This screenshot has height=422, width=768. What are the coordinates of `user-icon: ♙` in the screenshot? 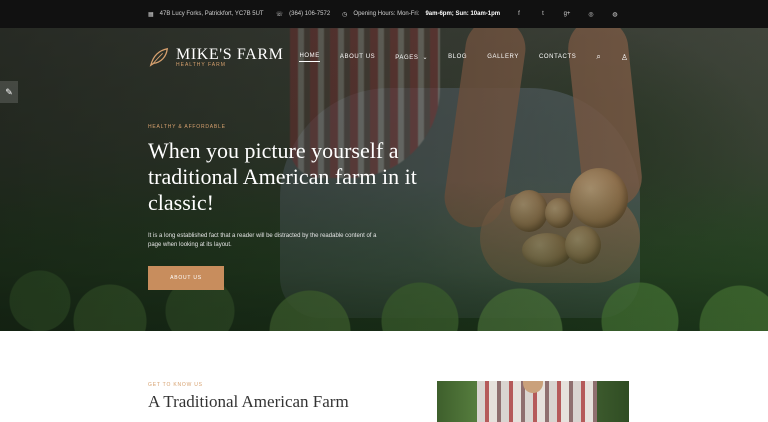 It's located at (624, 57).